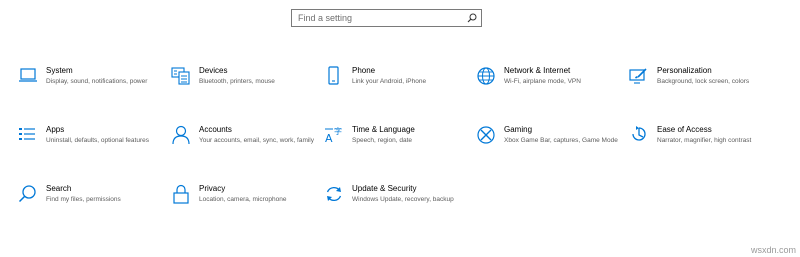  What do you see at coordinates (639, 135) in the screenshot?
I see `ease-of-access-icon` at bounding box center [639, 135].